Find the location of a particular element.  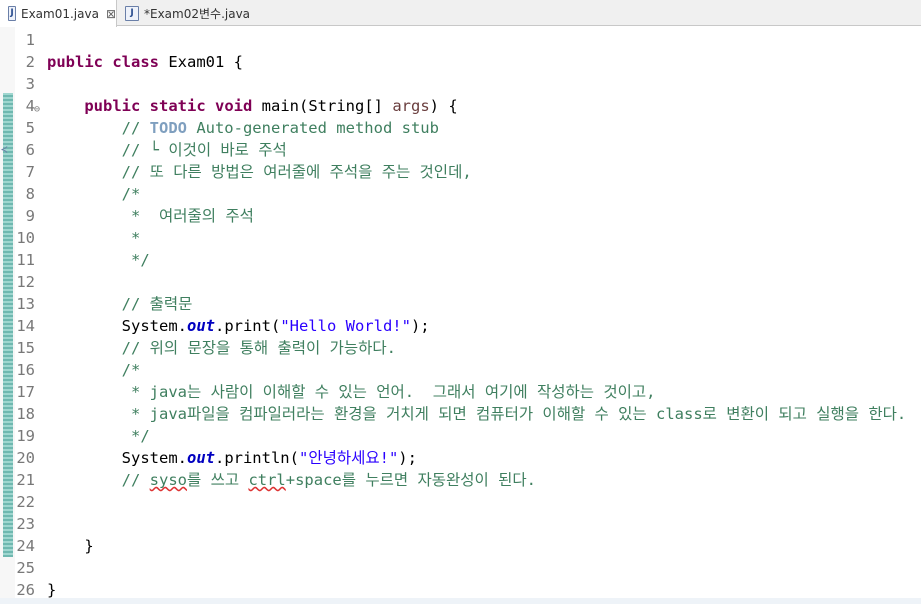

line-number: 20 is located at coordinates (25, 458).